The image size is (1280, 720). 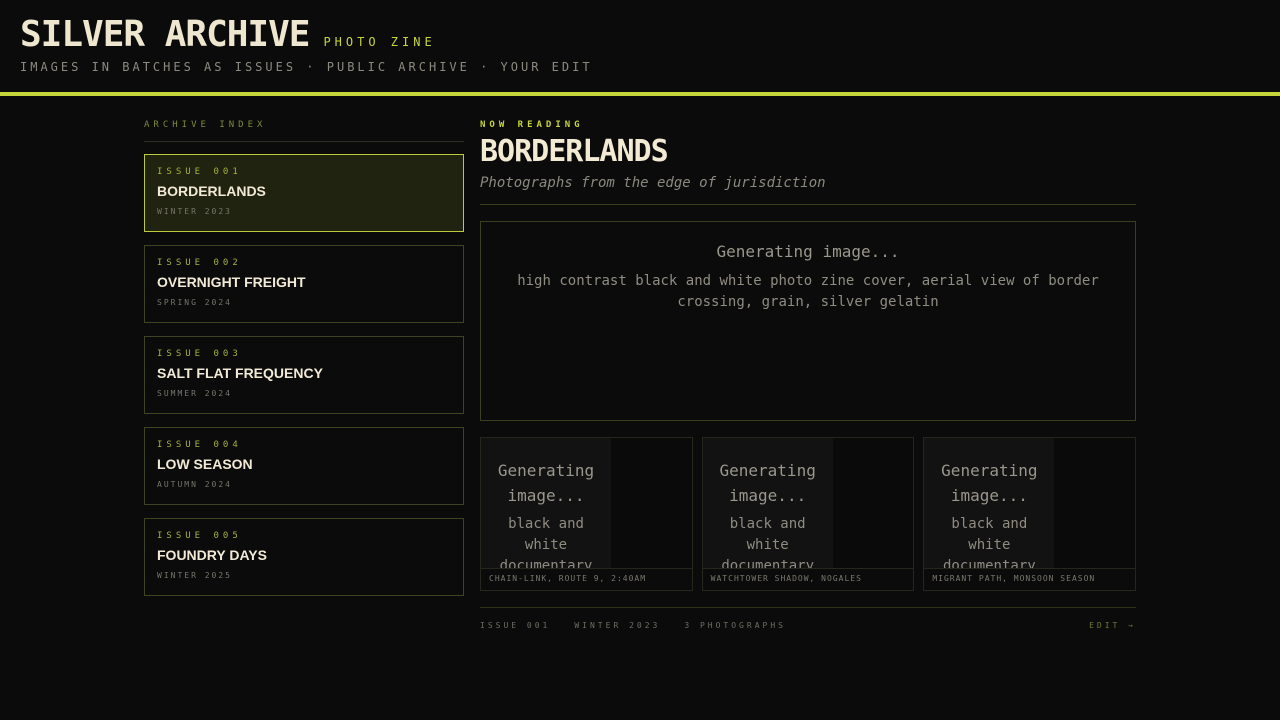 What do you see at coordinates (194, 484) in the screenshot?
I see `issue-season: AUTUMN 2024` at bounding box center [194, 484].